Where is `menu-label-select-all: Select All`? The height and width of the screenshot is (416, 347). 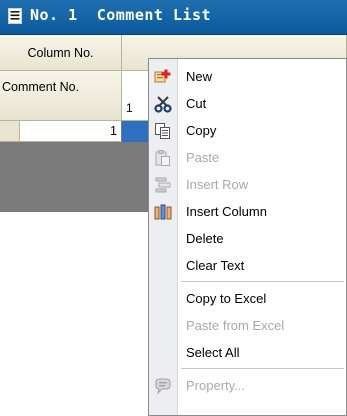
menu-label-select-all: Select All is located at coordinates (213, 352).